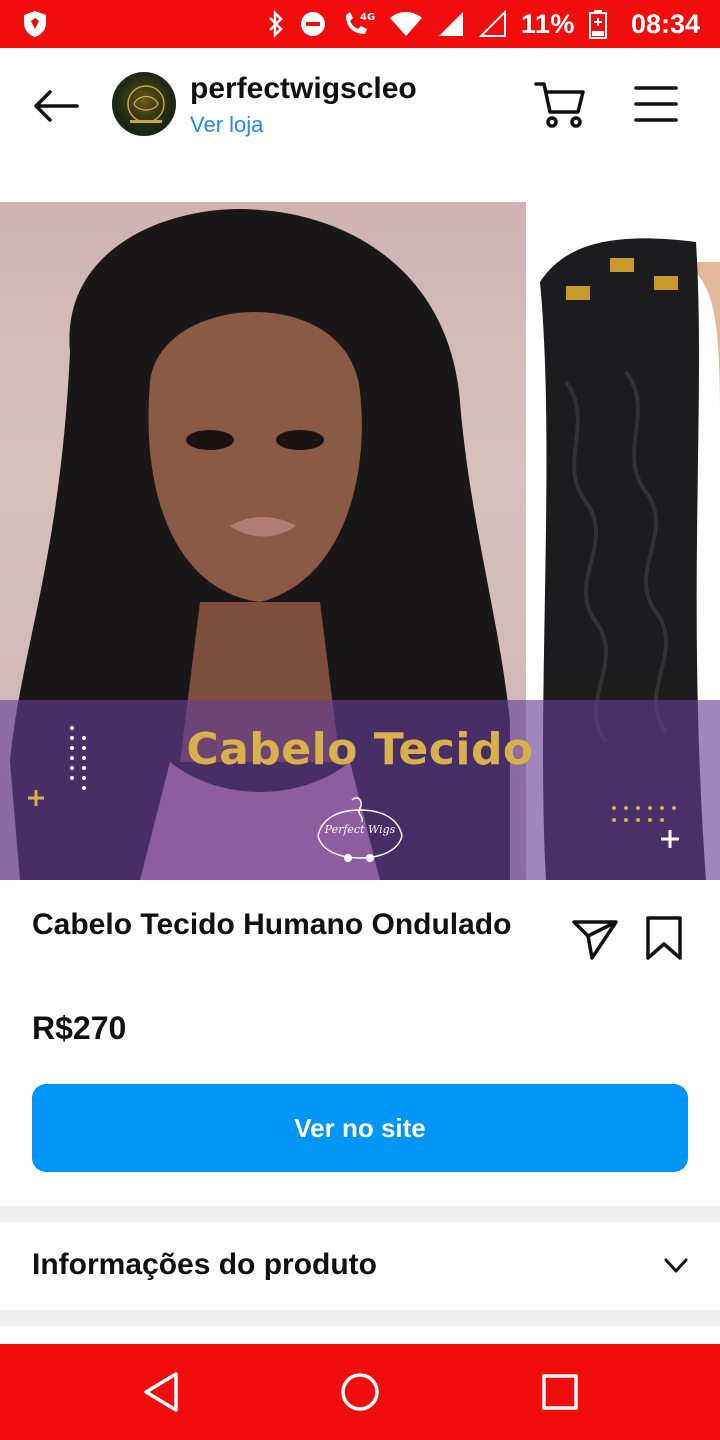 The height and width of the screenshot is (1440, 720). I want to click on status-bar: 4G 11% 08:34, so click(360, 24).